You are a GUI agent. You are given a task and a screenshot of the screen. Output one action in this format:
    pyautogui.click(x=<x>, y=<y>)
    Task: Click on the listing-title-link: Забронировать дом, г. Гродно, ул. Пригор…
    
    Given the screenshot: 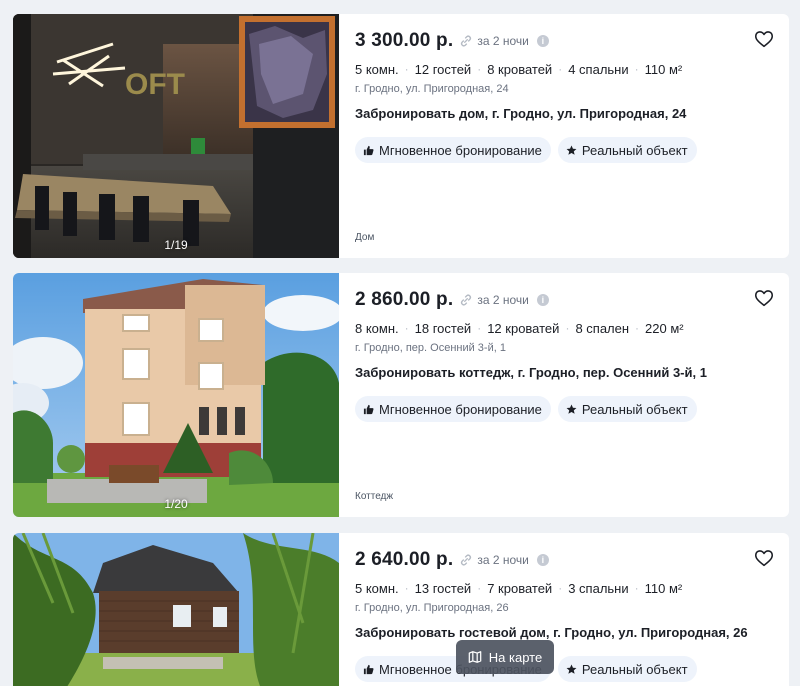 What is the action you would take?
    pyautogui.click(x=564, y=115)
    